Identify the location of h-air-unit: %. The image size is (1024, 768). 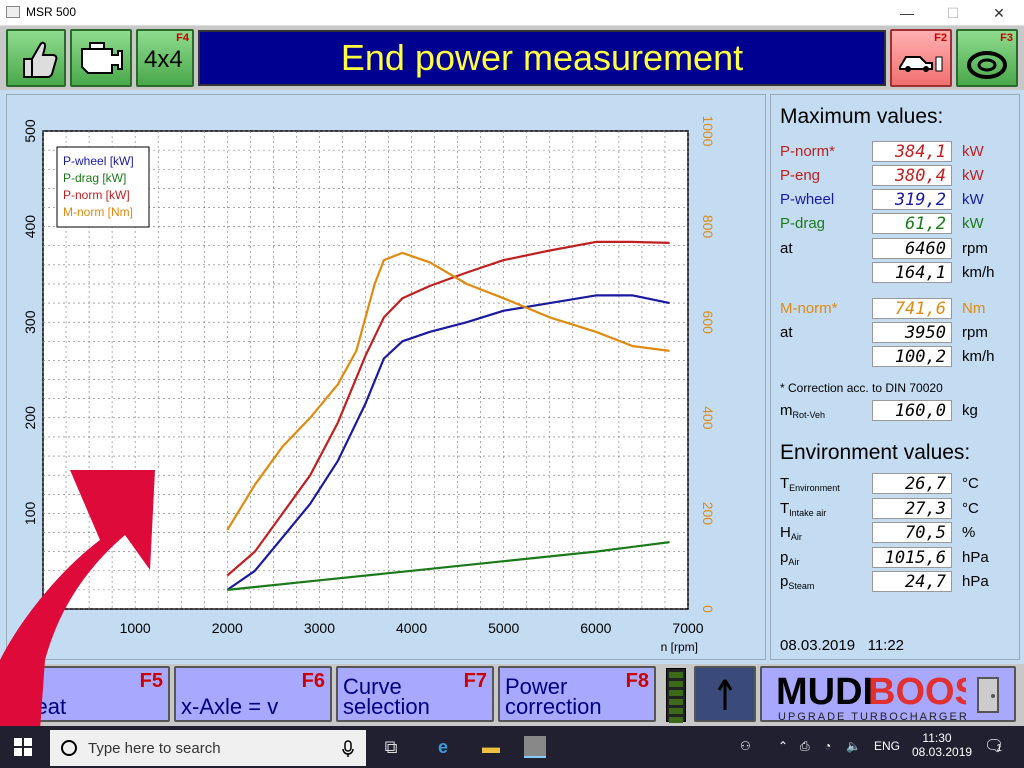
(969, 532).